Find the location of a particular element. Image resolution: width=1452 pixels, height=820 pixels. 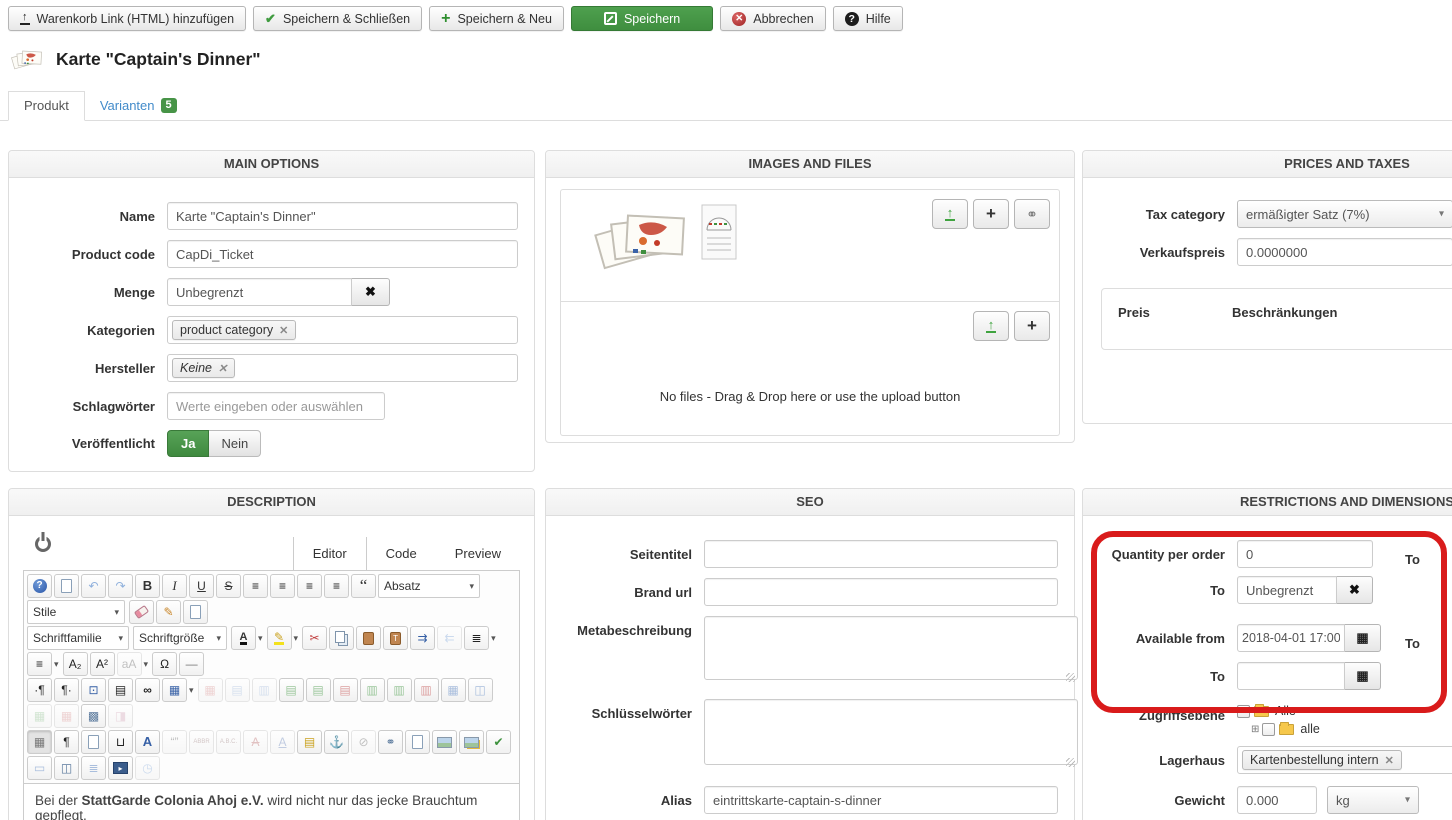

insert-row-above-icon: ▤ is located at coordinates (291, 690).